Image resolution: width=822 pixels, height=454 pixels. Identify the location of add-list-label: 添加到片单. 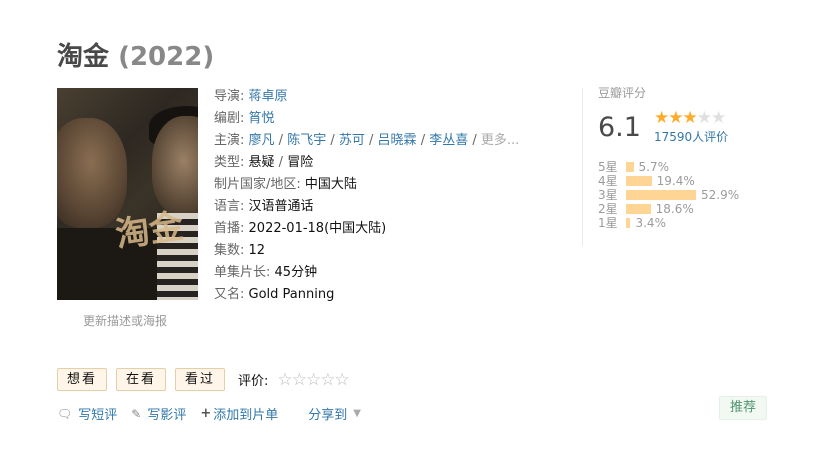
(246, 415).